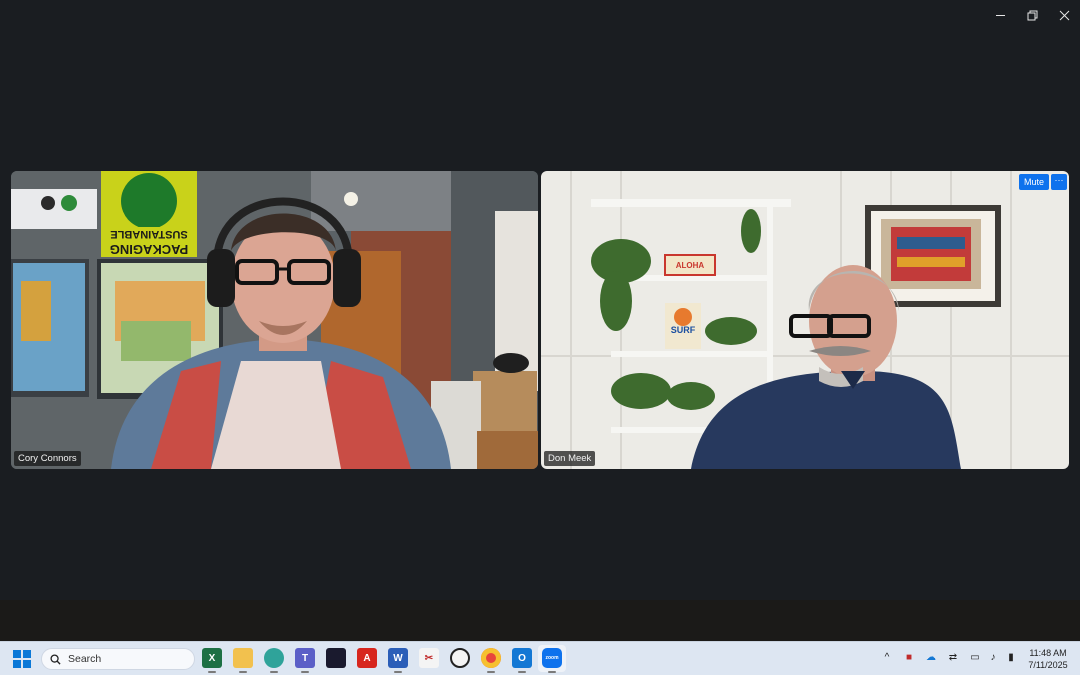 The width and height of the screenshot is (1080, 675). What do you see at coordinates (85, 659) in the screenshot?
I see `search-placeholder: Search` at bounding box center [85, 659].